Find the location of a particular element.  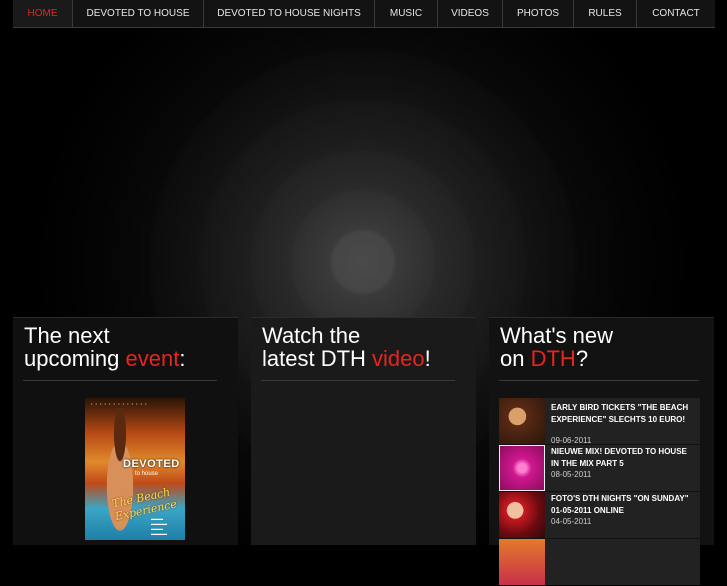

poster-topline: • • • • • • • • • • • • • is located at coordinates (119, 403).